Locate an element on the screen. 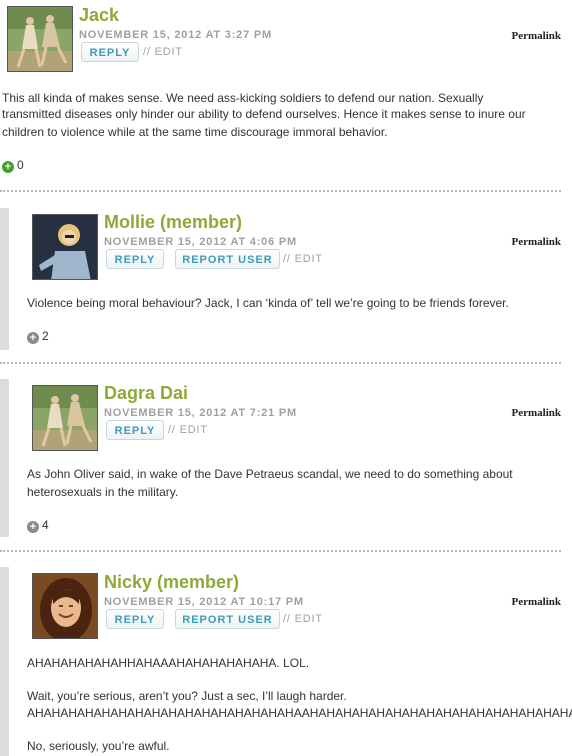 The image size is (572, 756). comment-date: NOVEMBER 15, 2012 AT 7:21 PM is located at coordinates (200, 413).